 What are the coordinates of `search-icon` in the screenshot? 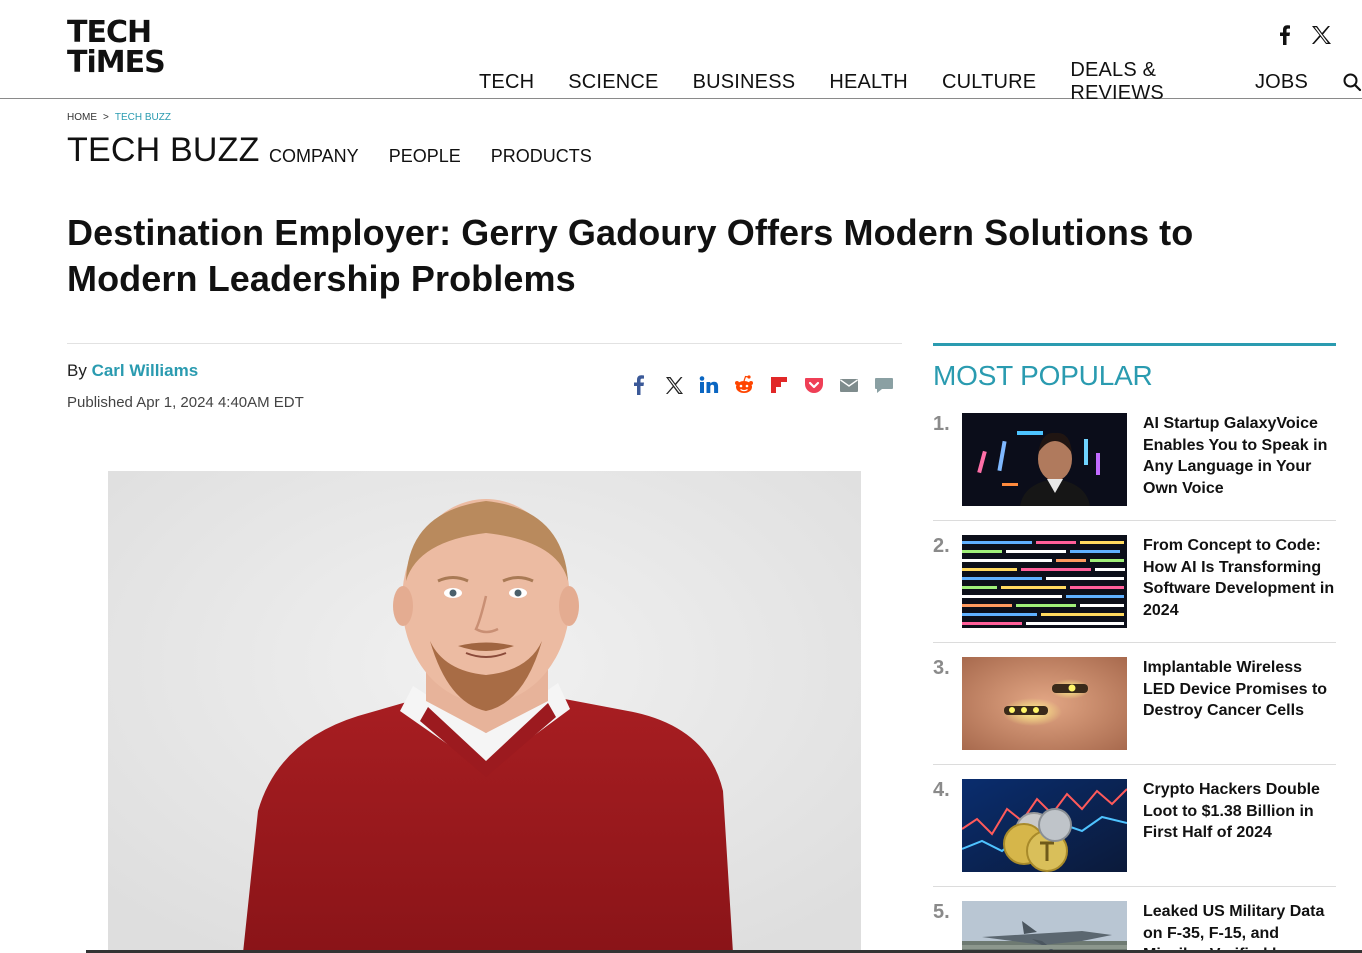 It's located at (1352, 82).